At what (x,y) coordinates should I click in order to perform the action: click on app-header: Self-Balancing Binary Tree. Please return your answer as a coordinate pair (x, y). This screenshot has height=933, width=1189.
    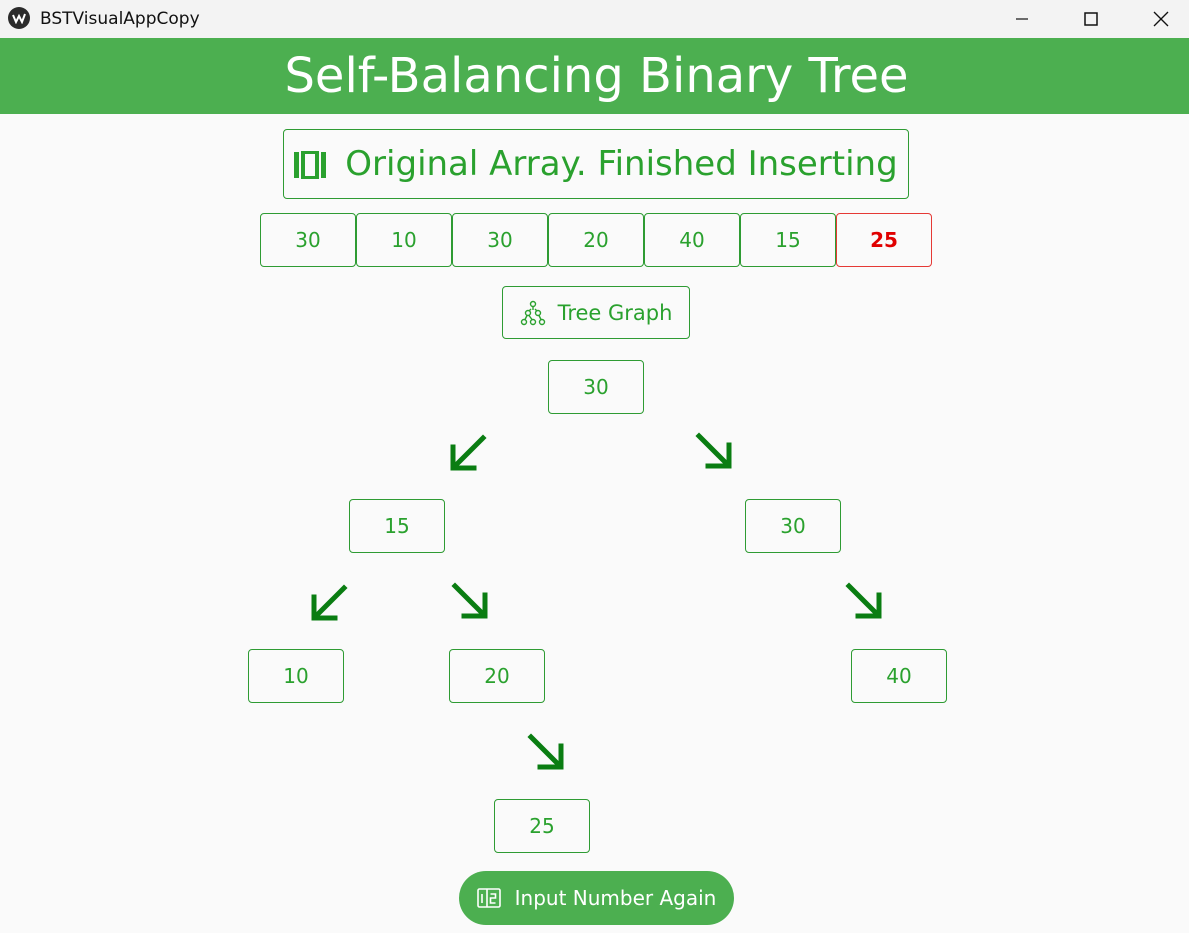
    Looking at the image, I should click on (594, 76).